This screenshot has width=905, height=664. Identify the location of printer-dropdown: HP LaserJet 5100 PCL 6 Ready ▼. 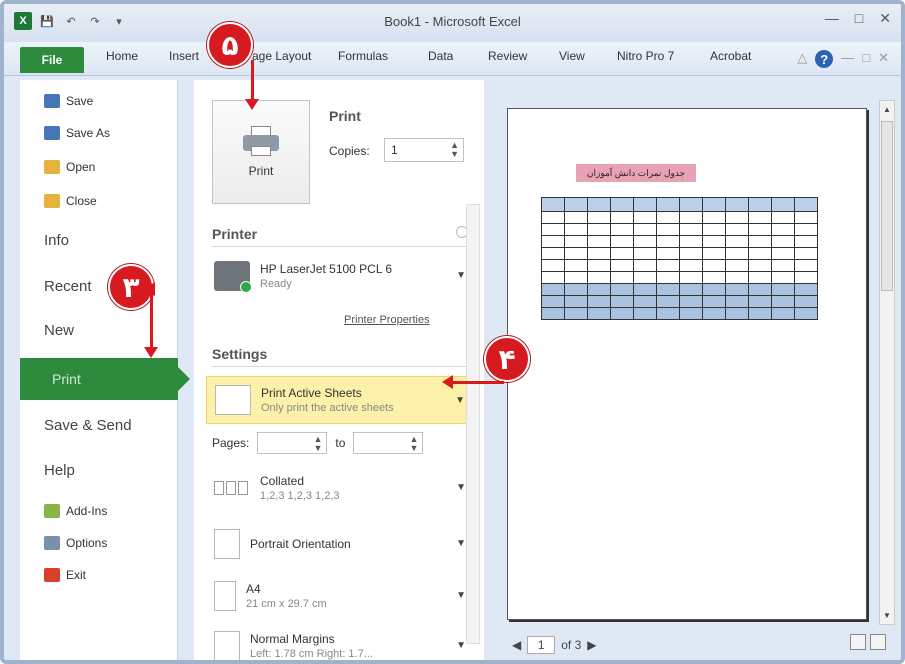
(340, 276).